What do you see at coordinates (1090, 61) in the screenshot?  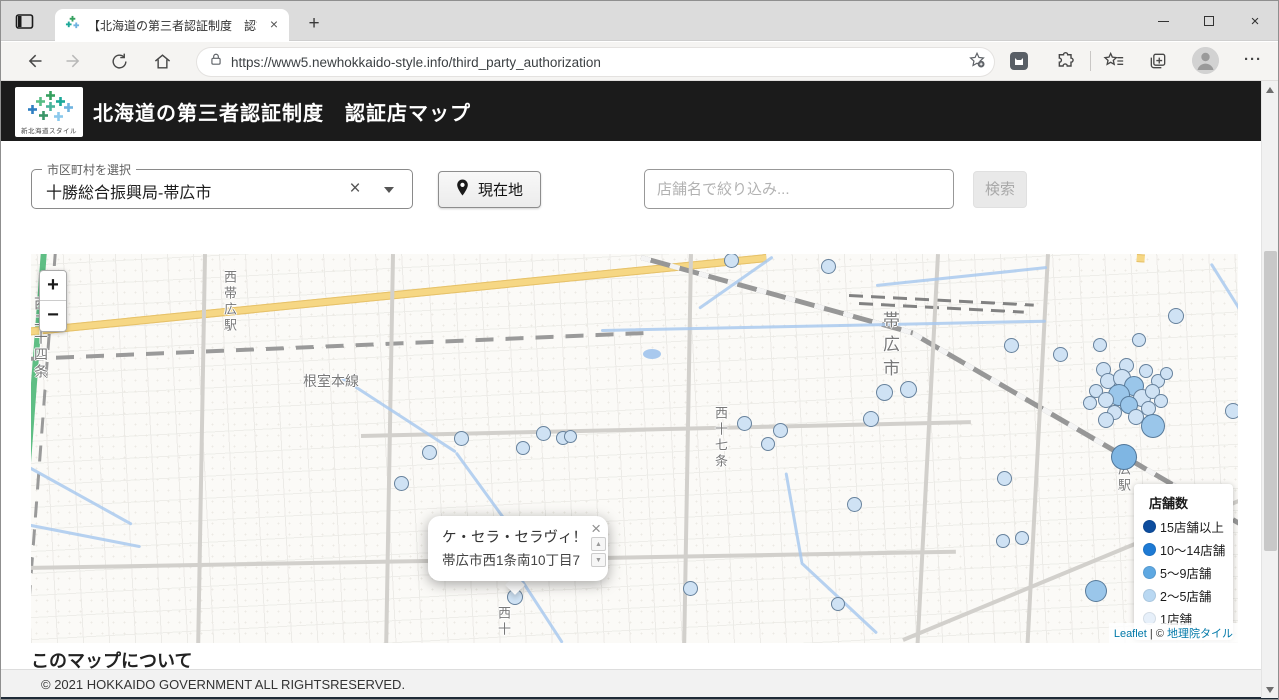 I see `toolbar-divider` at bounding box center [1090, 61].